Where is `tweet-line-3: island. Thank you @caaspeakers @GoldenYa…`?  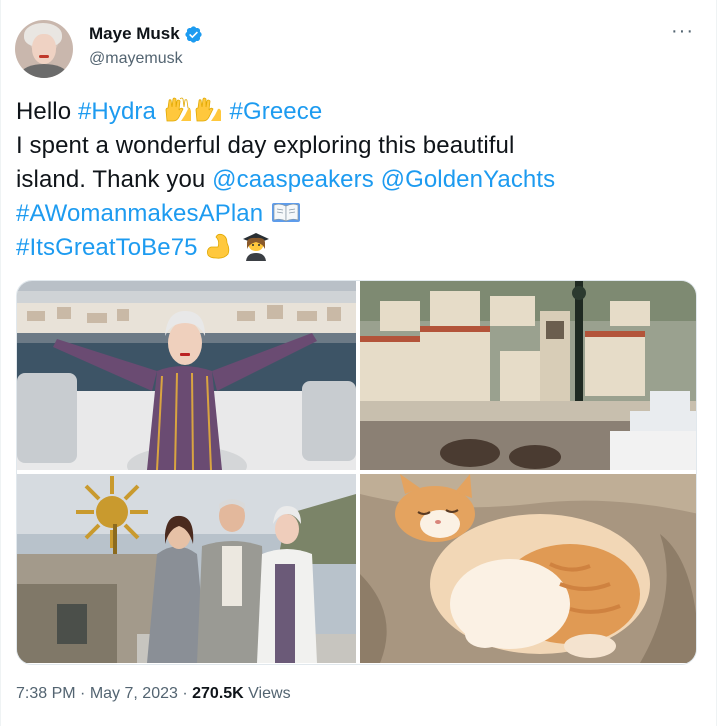 tweet-line-3: island. Thank you @caaspeakers @GoldenYa… is located at coordinates (286, 179).